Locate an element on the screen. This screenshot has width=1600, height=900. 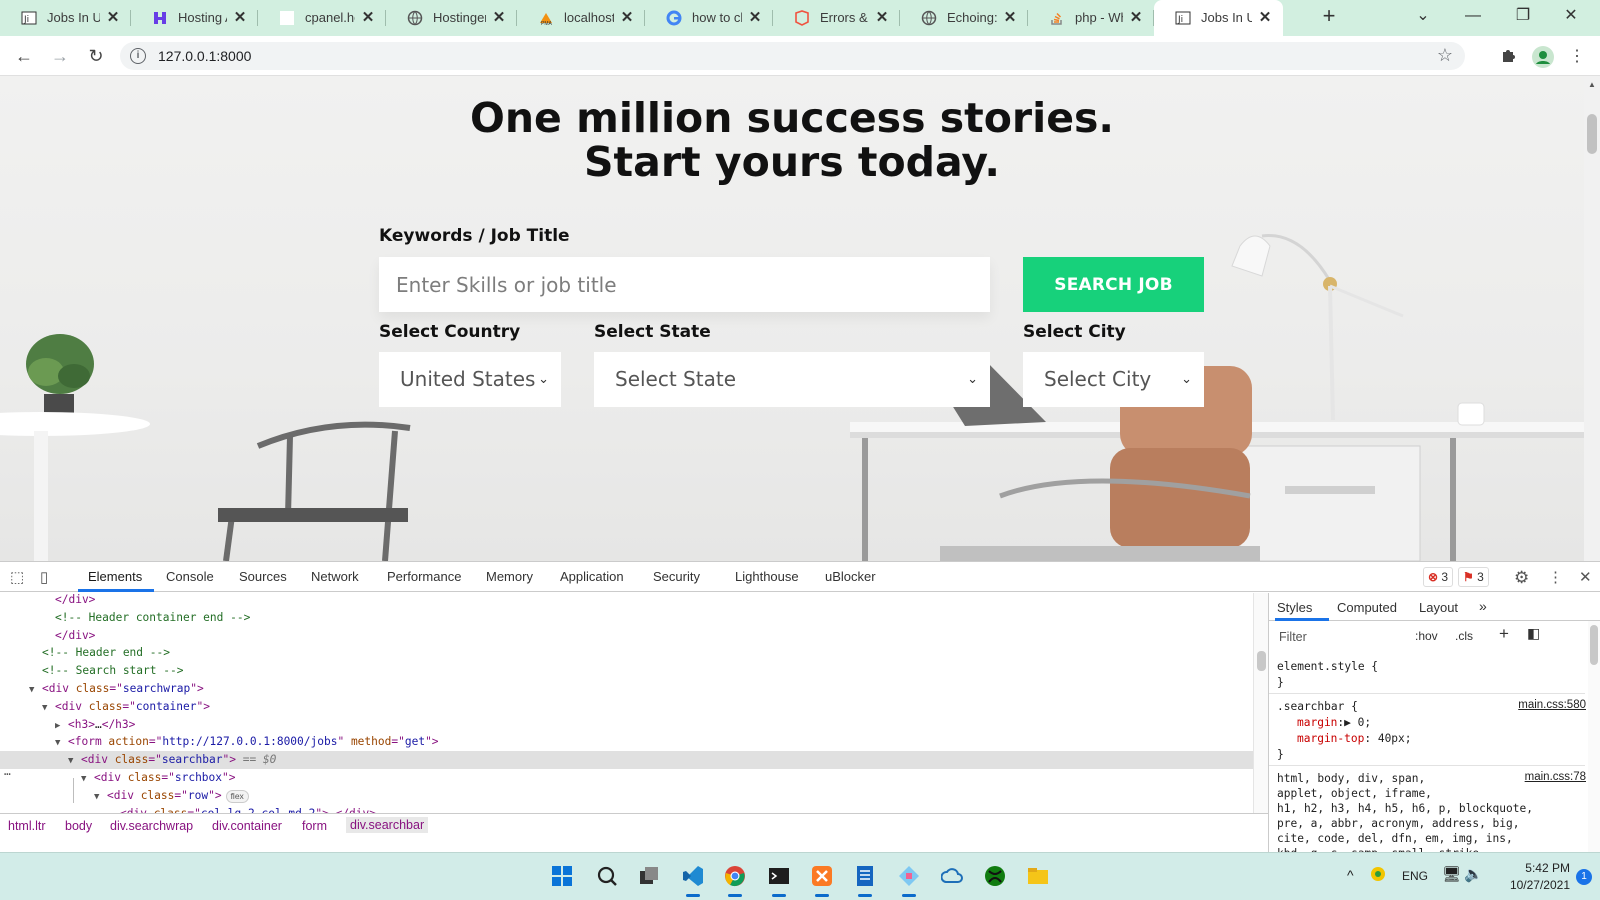
clock-time: 5:42 PM is located at coordinates (1540, 868).